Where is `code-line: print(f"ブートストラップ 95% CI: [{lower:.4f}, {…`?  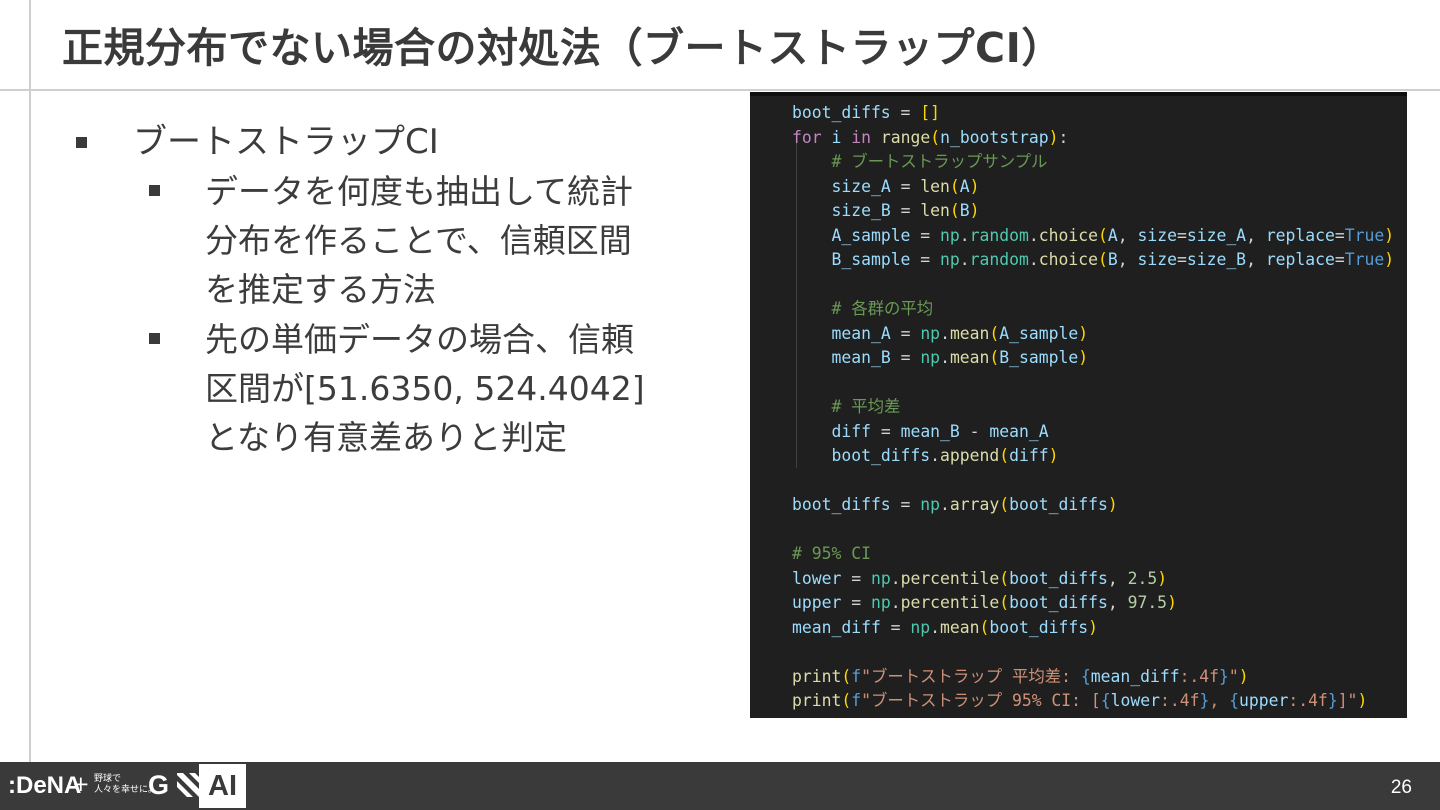 code-line: print(f"ブートストラップ 95% CI: [{lower:.4f}, {… is located at coordinates (1080, 700).